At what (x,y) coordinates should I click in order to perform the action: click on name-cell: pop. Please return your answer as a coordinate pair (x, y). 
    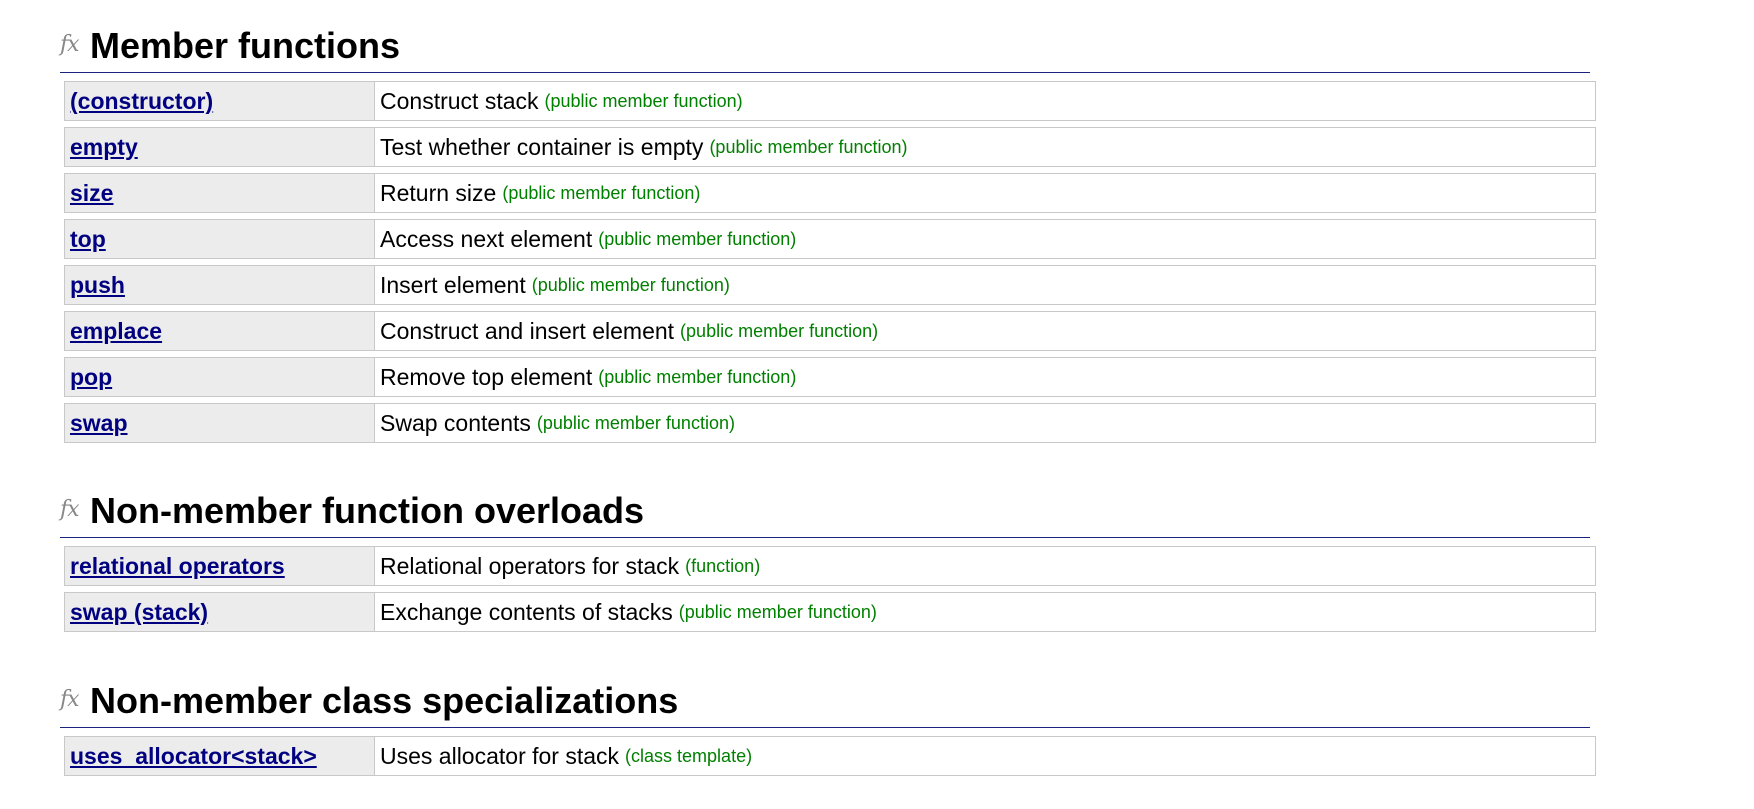
    Looking at the image, I should click on (220, 377).